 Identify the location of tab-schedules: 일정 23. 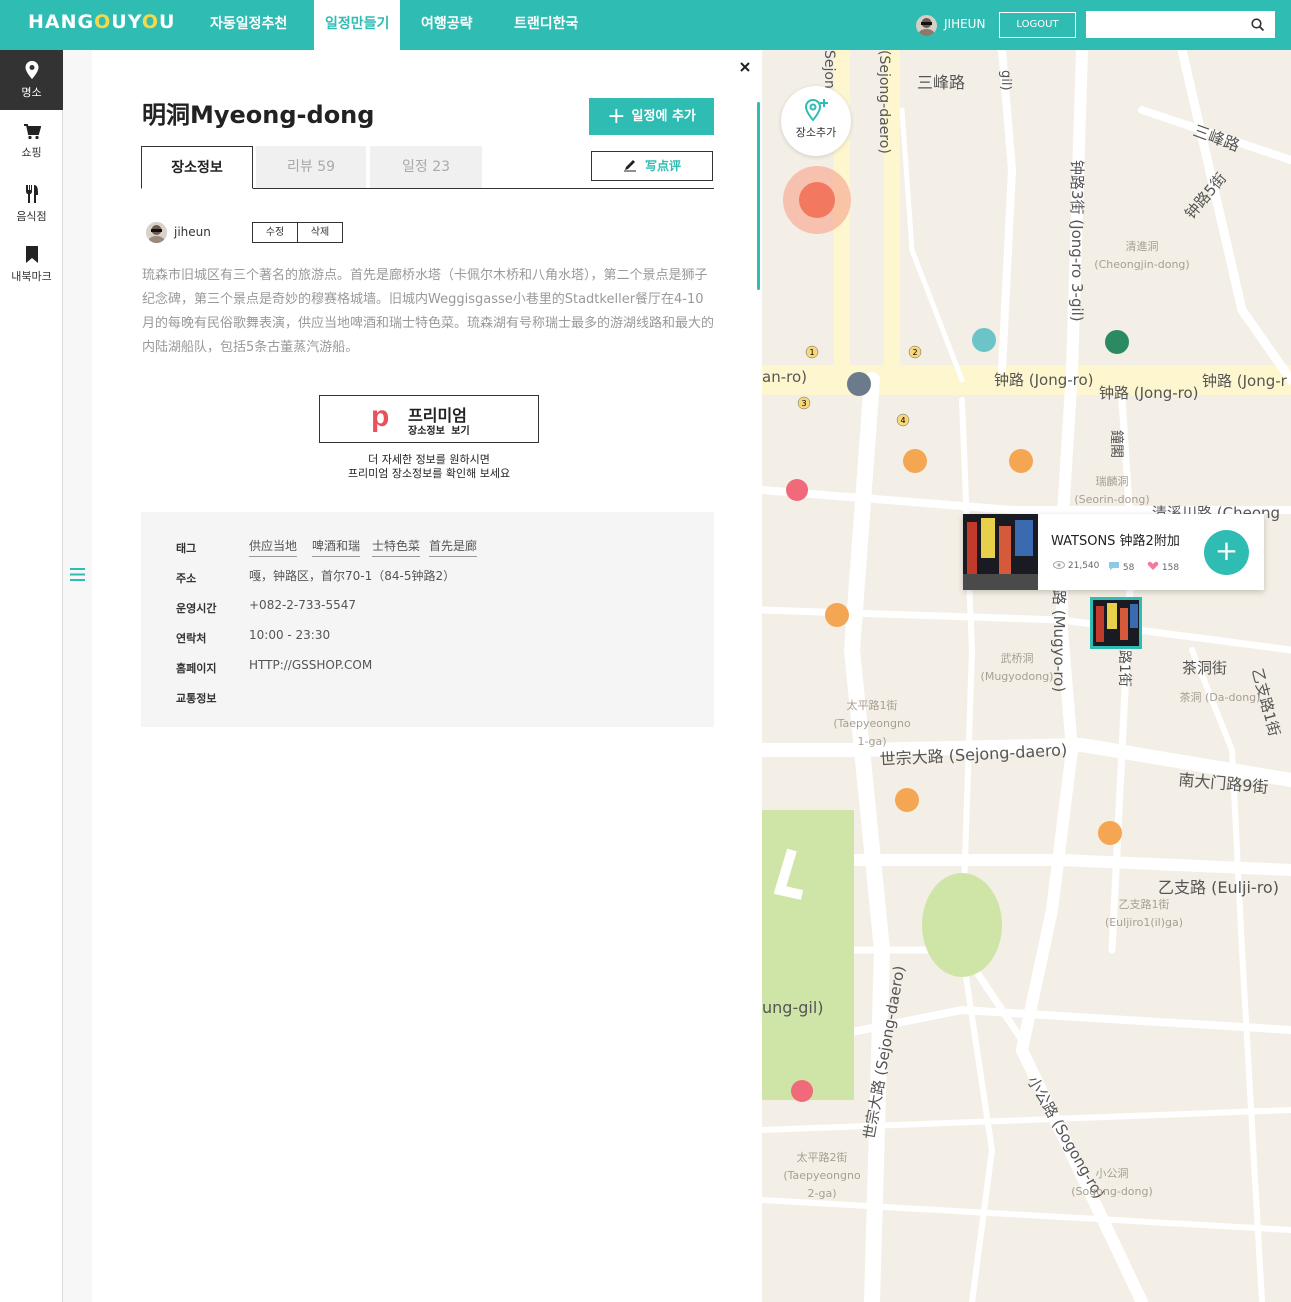
(426, 167).